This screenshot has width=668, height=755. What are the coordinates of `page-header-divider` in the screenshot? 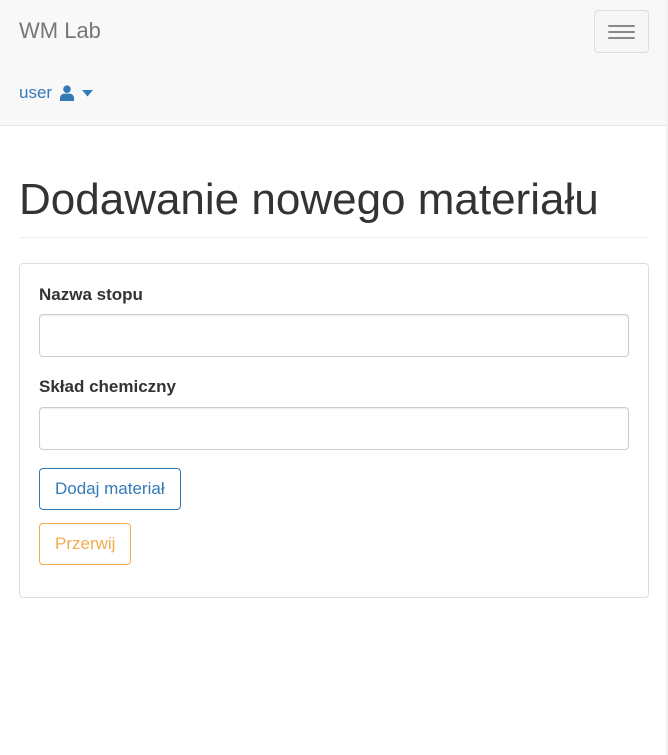 It's located at (334, 237).